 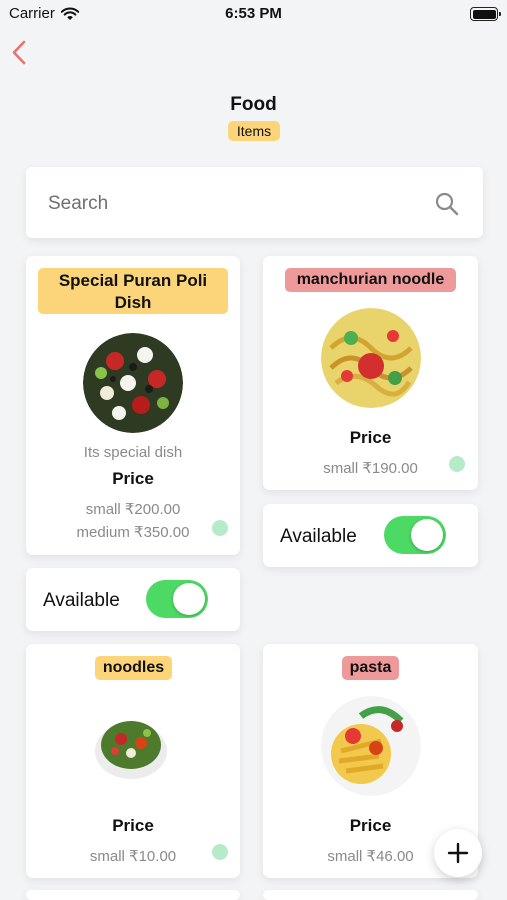 What do you see at coordinates (133, 509) in the screenshot?
I see `price-small: small ₹200.00` at bounding box center [133, 509].